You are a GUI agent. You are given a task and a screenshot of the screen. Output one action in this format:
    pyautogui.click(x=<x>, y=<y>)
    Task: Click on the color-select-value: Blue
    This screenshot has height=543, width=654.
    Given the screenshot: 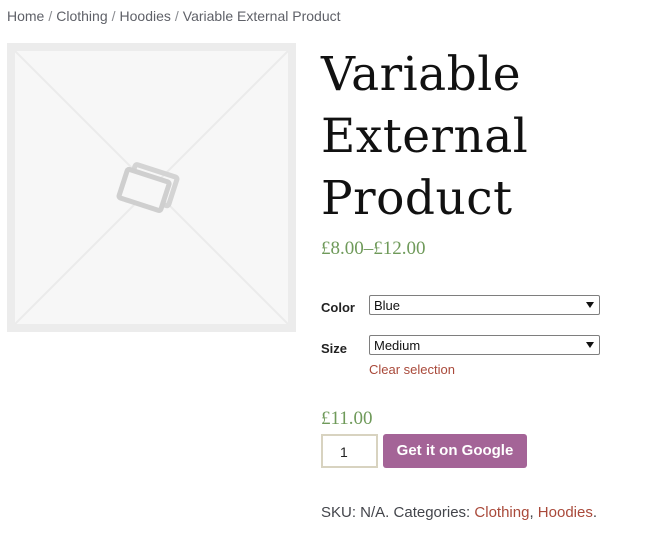 What is the action you would take?
    pyautogui.click(x=387, y=305)
    